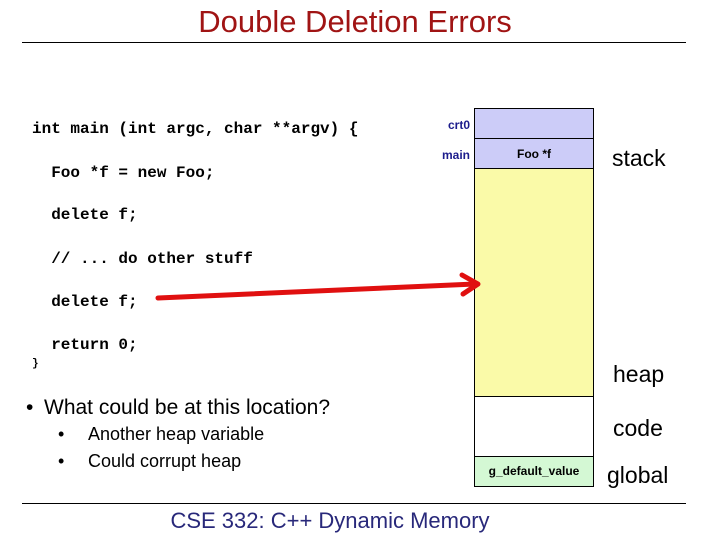  What do you see at coordinates (316, 291) in the screenshot?
I see `arrow-shaft` at bounding box center [316, 291].